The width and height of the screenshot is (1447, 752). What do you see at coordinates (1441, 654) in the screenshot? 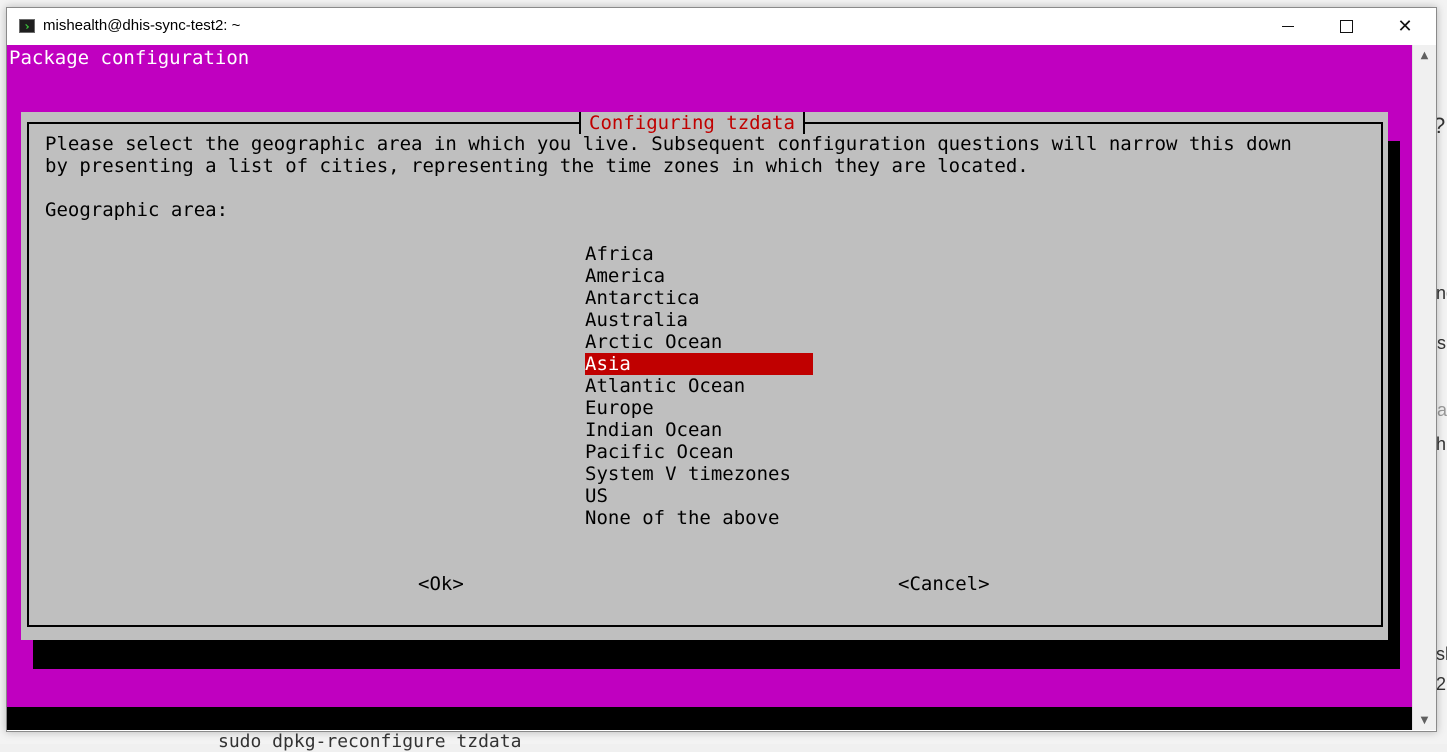
I see `background-fragment: sh` at bounding box center [1441, 654].